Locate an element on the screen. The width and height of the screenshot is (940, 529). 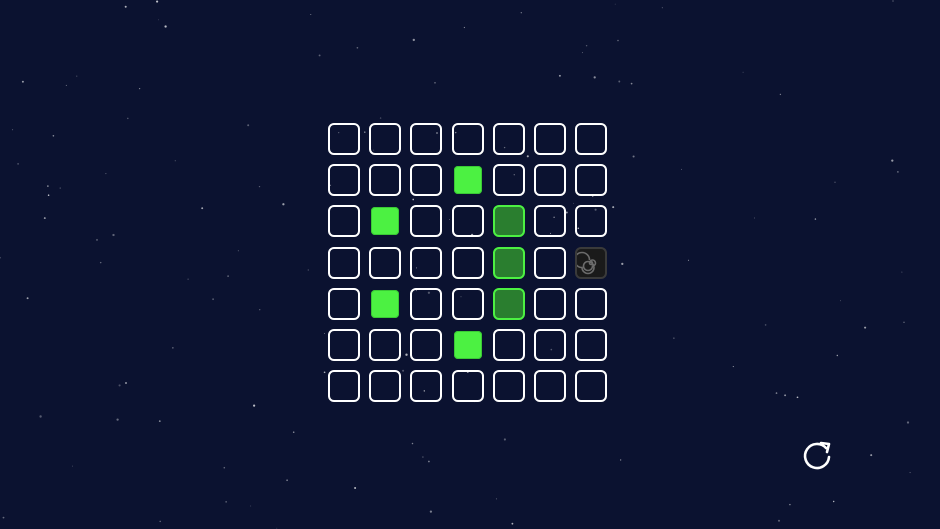
restart-icon is located at coordinates (817, 455).